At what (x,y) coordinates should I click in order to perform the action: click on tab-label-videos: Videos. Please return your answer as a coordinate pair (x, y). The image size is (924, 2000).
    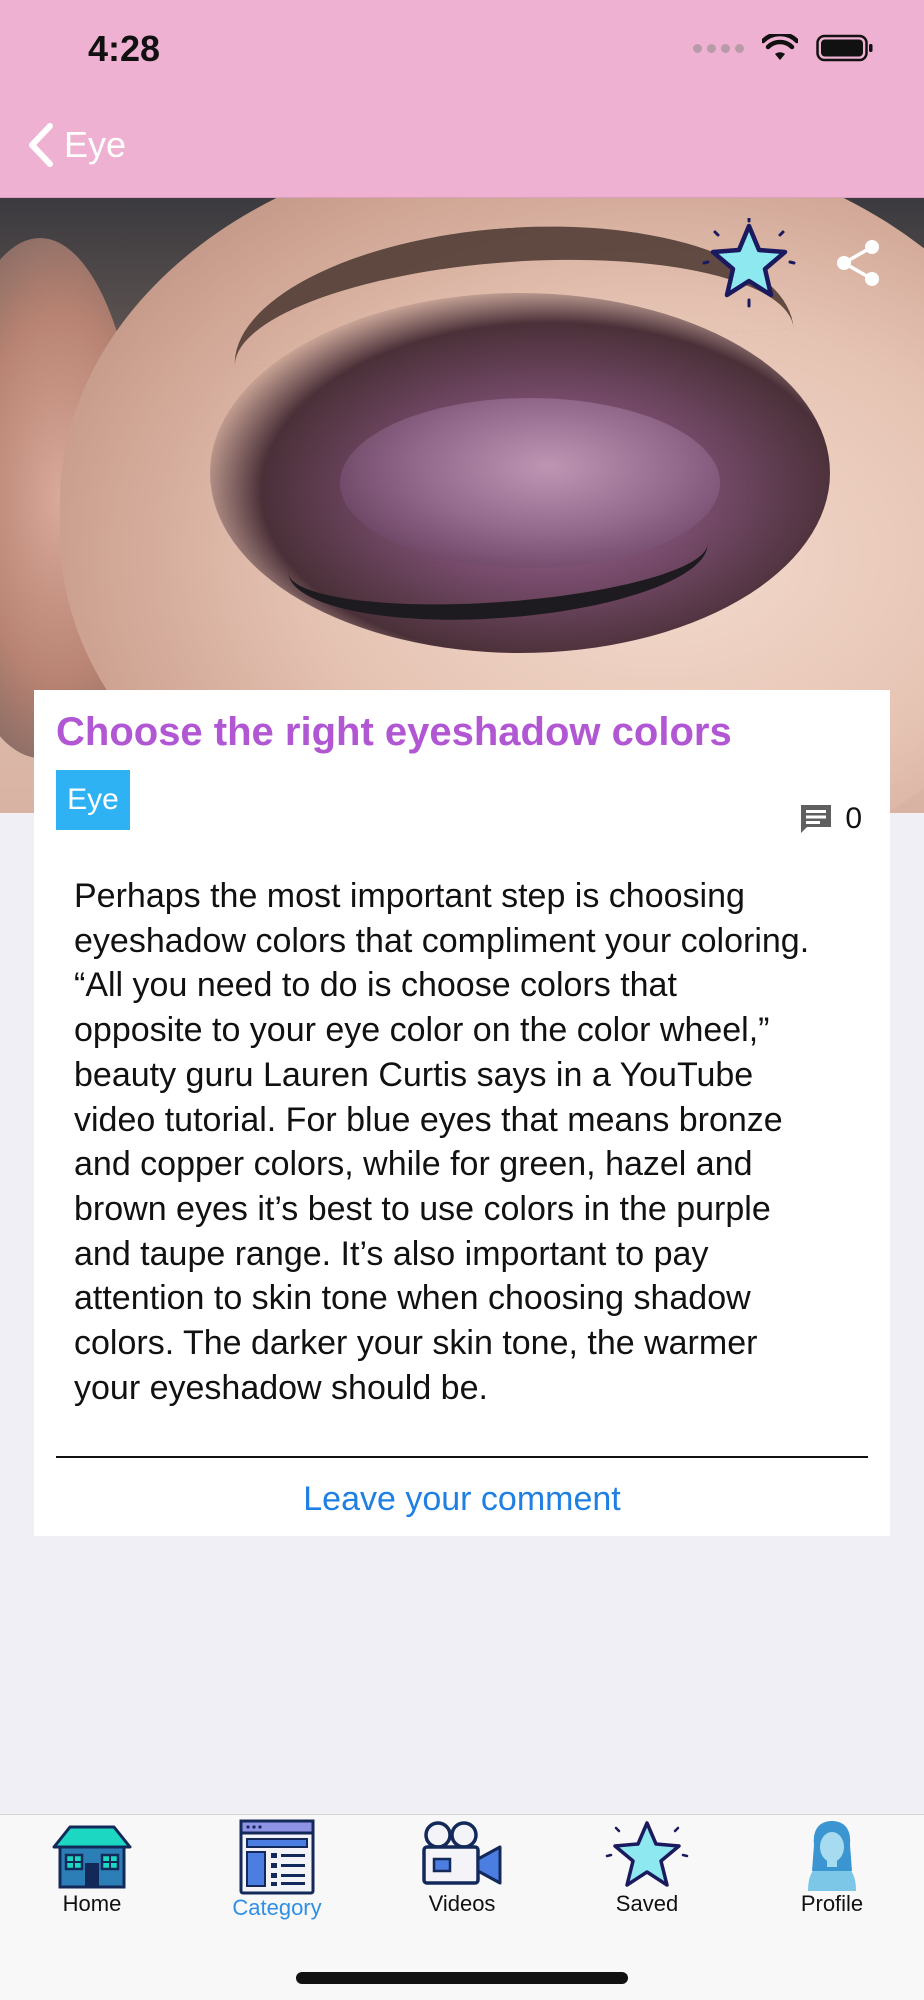
    Looking at the image, I should click on (462, 1903).